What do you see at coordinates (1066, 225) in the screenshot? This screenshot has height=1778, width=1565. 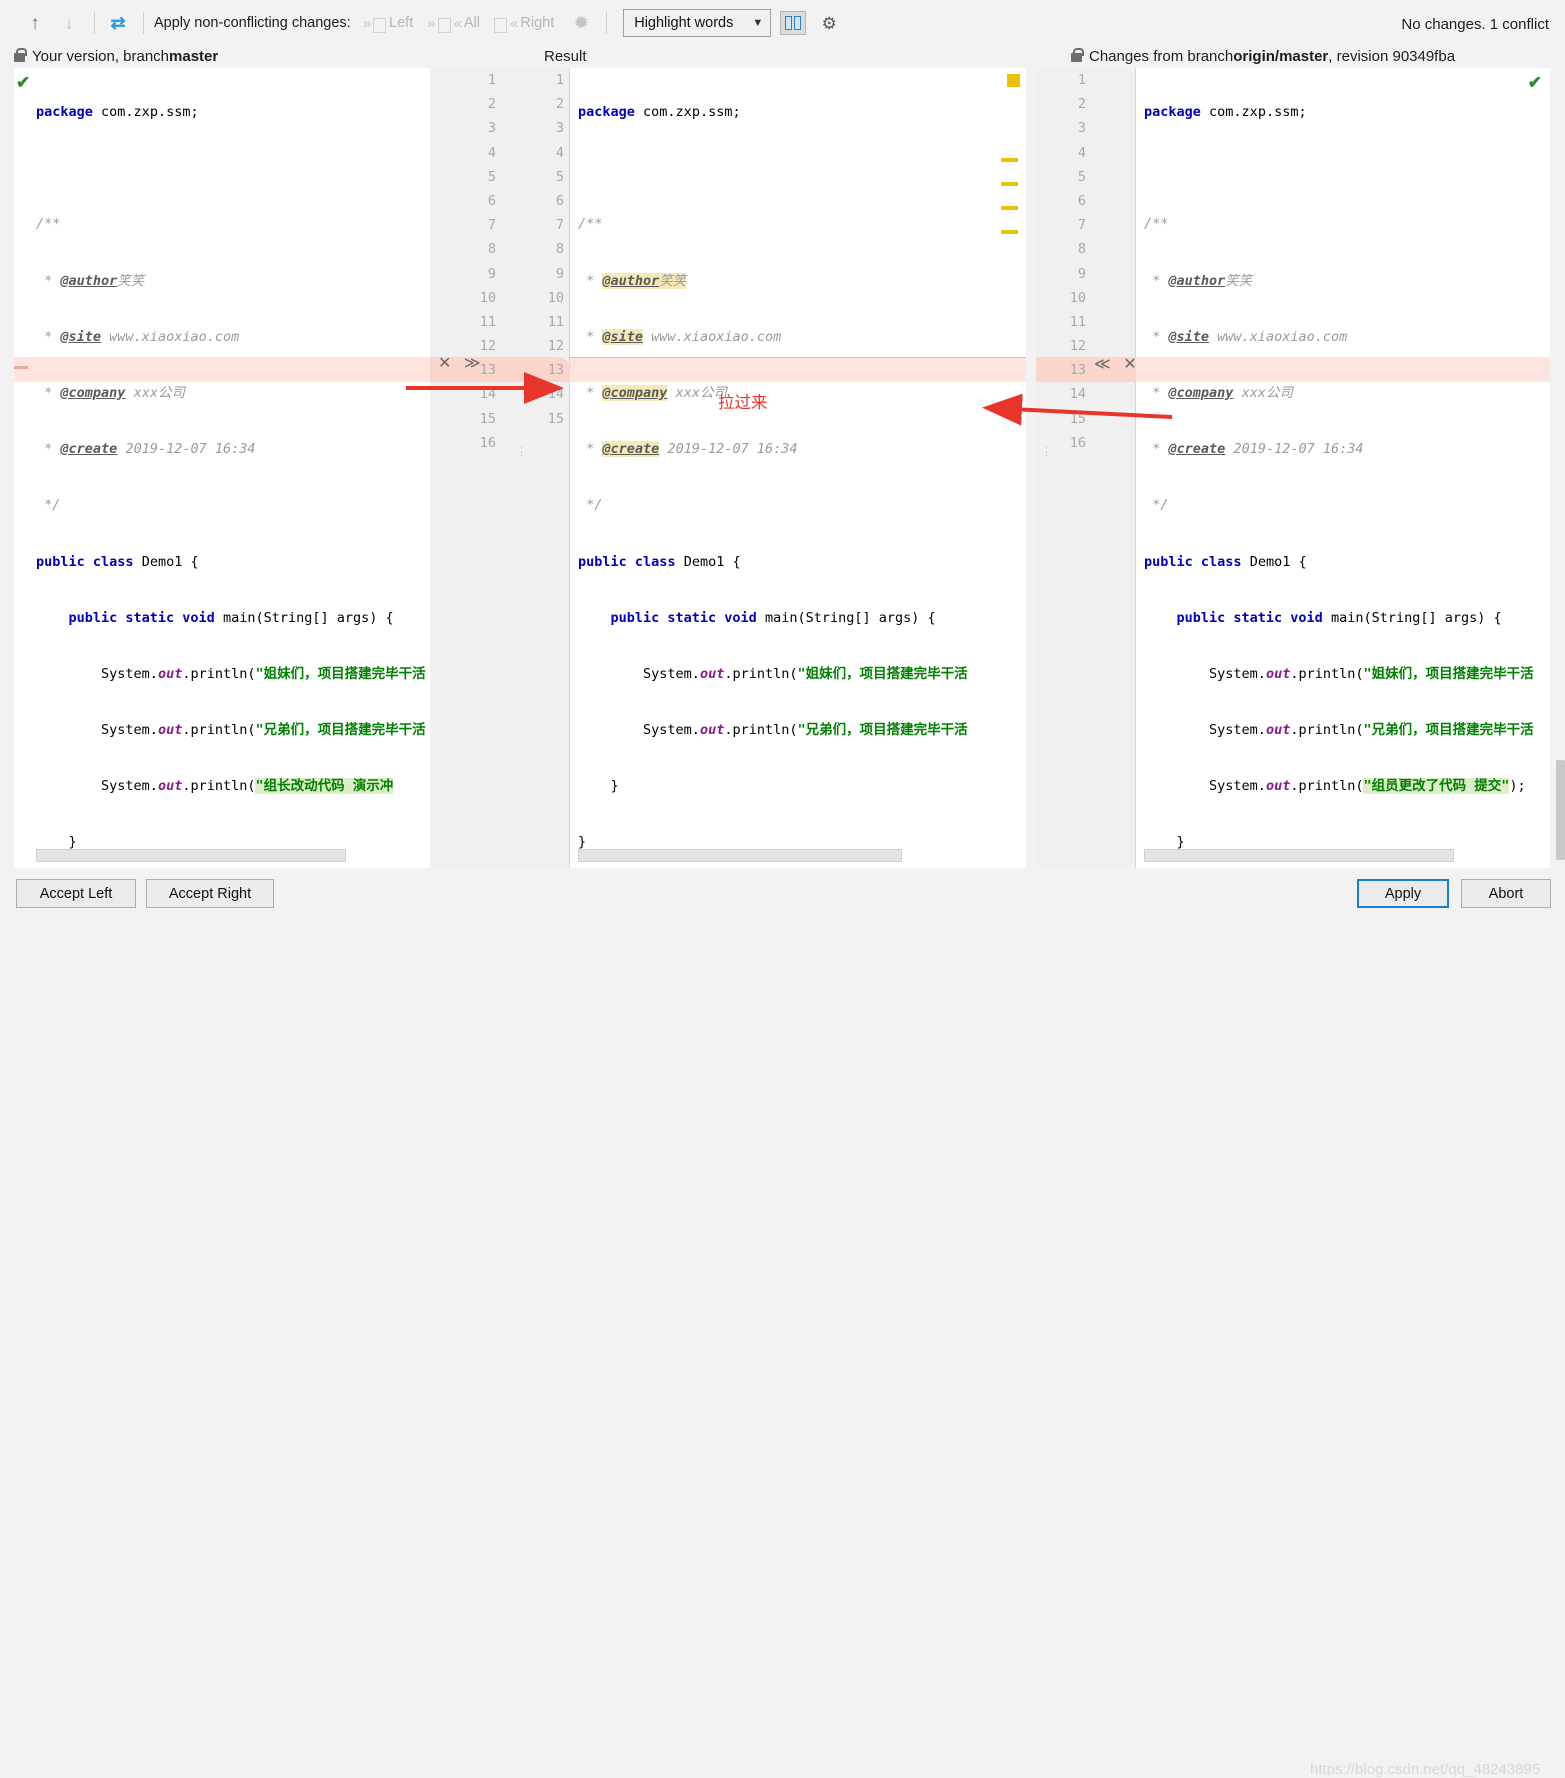 I see `line-number: 7` at bounding box center [1066, 225].